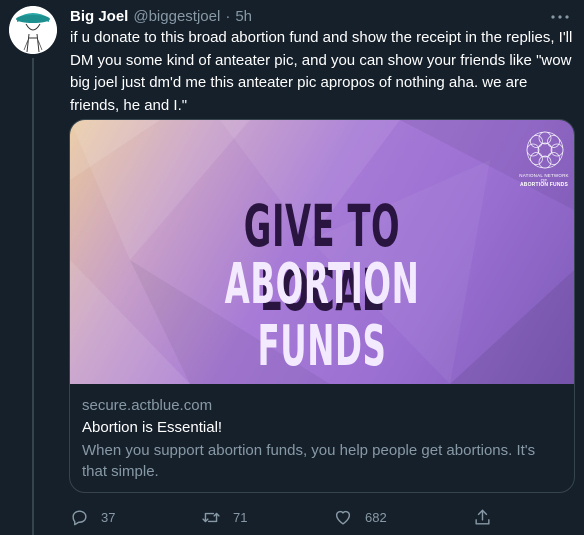 This screenshot has height=535, width=584. Describe the element at coordinates (108, 517) in the screenshot. I see `reply-count: 37` at that location.